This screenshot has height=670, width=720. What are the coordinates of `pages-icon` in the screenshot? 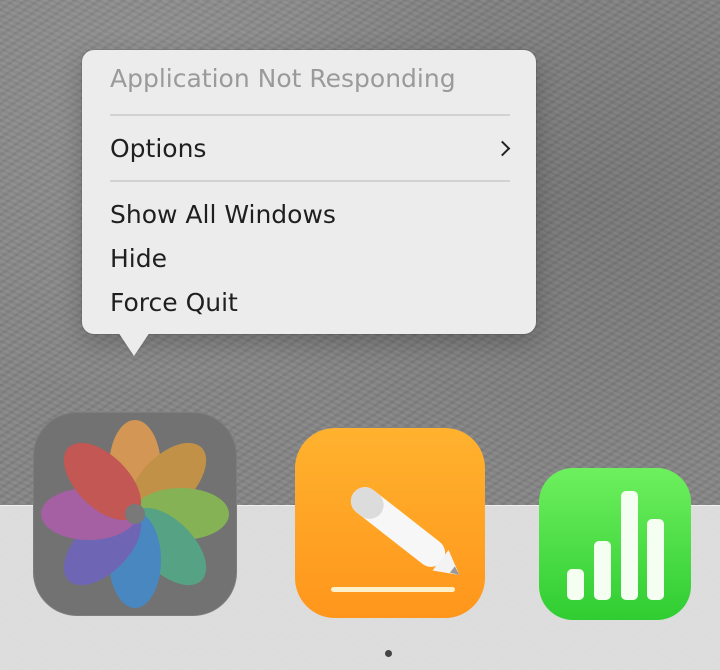 It's located at (395, 539).